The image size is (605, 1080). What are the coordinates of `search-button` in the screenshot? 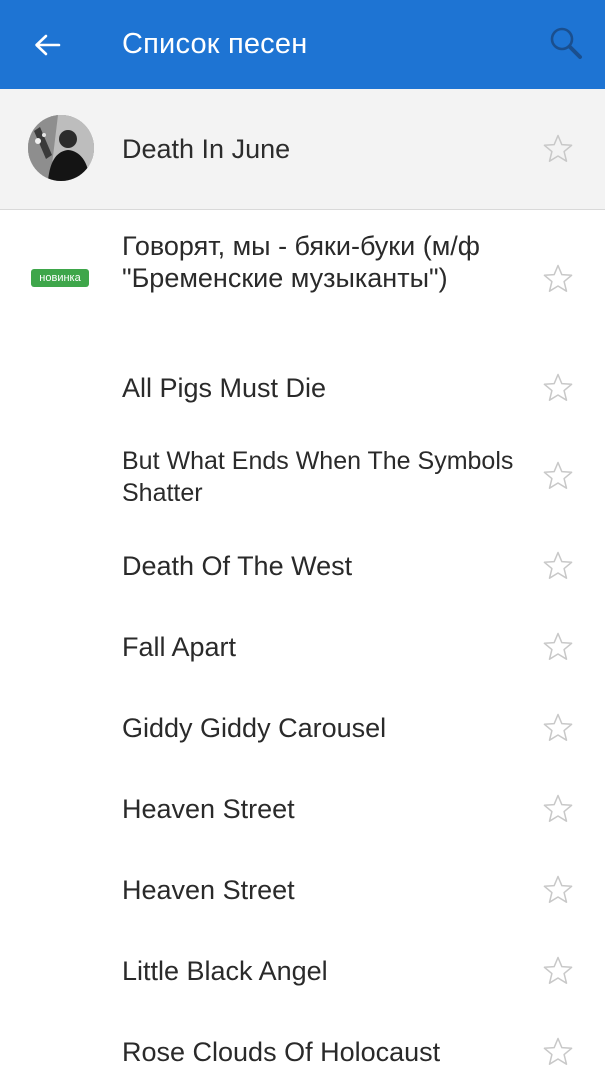 It's located at (566, 43).